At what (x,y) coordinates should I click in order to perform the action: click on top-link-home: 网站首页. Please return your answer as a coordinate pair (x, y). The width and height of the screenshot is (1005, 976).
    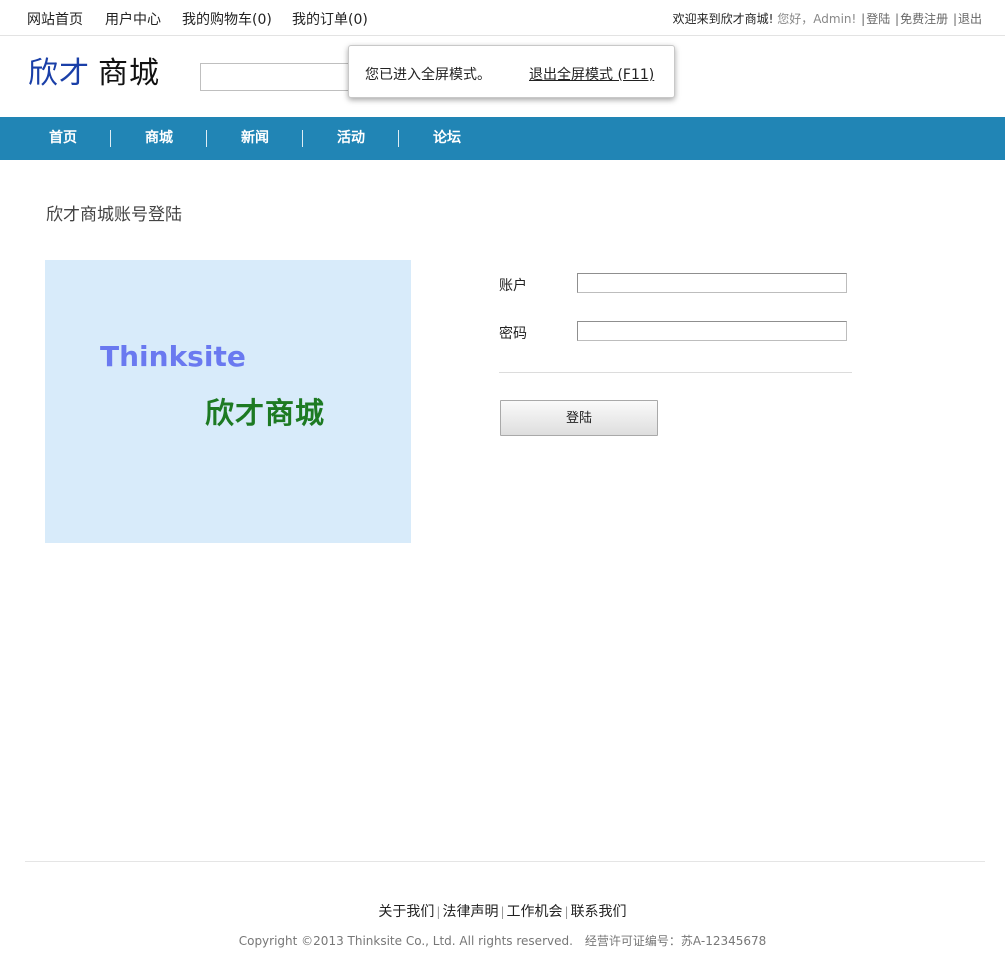
    Looking at the image, I should click on (55, 19).